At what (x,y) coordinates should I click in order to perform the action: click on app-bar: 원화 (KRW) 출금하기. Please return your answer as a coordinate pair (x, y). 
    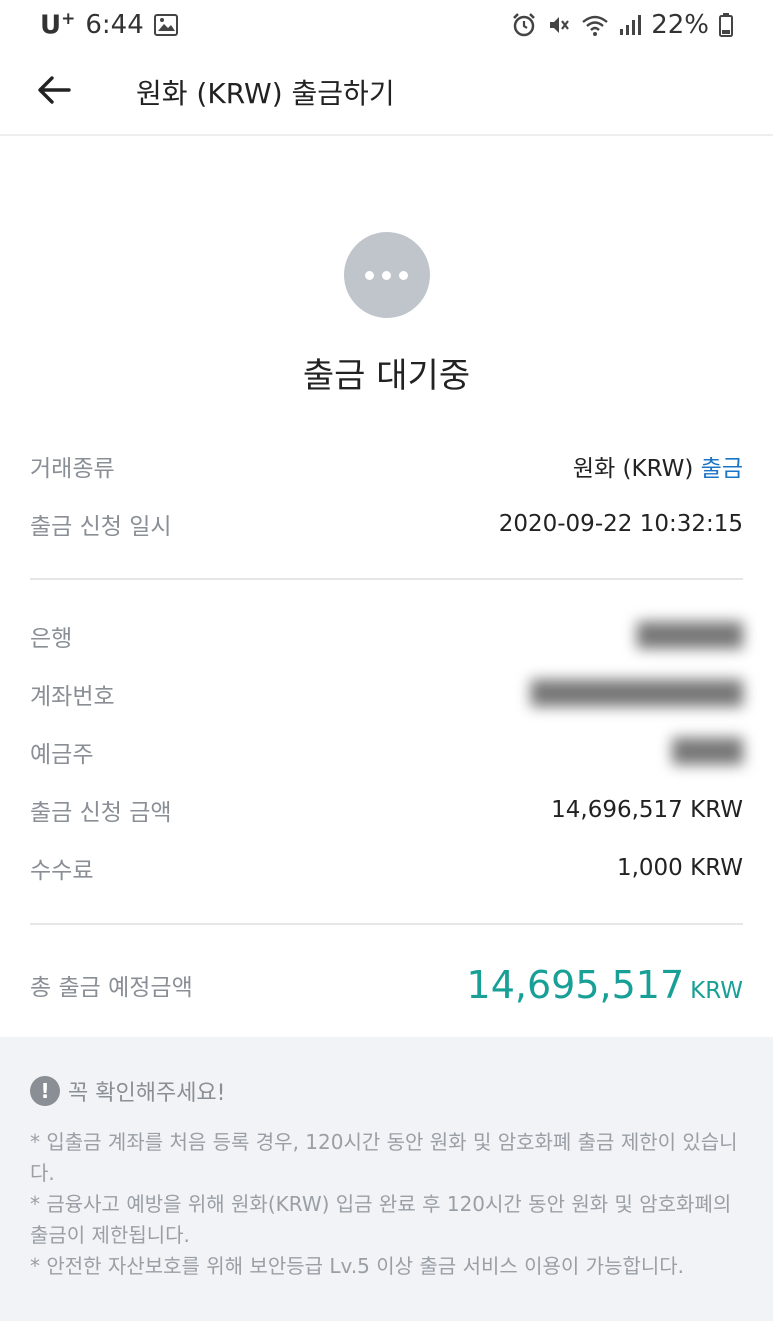
    Looking at the image, I should click on (386, 93).